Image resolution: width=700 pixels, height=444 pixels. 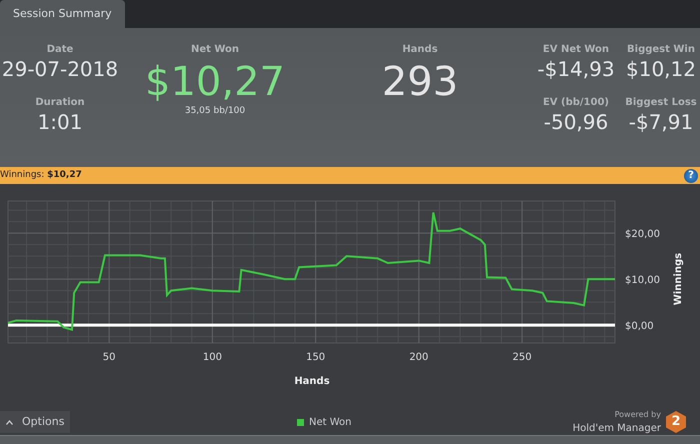 I want to click on stat-value: $10,27, so click(x=215, y=82).